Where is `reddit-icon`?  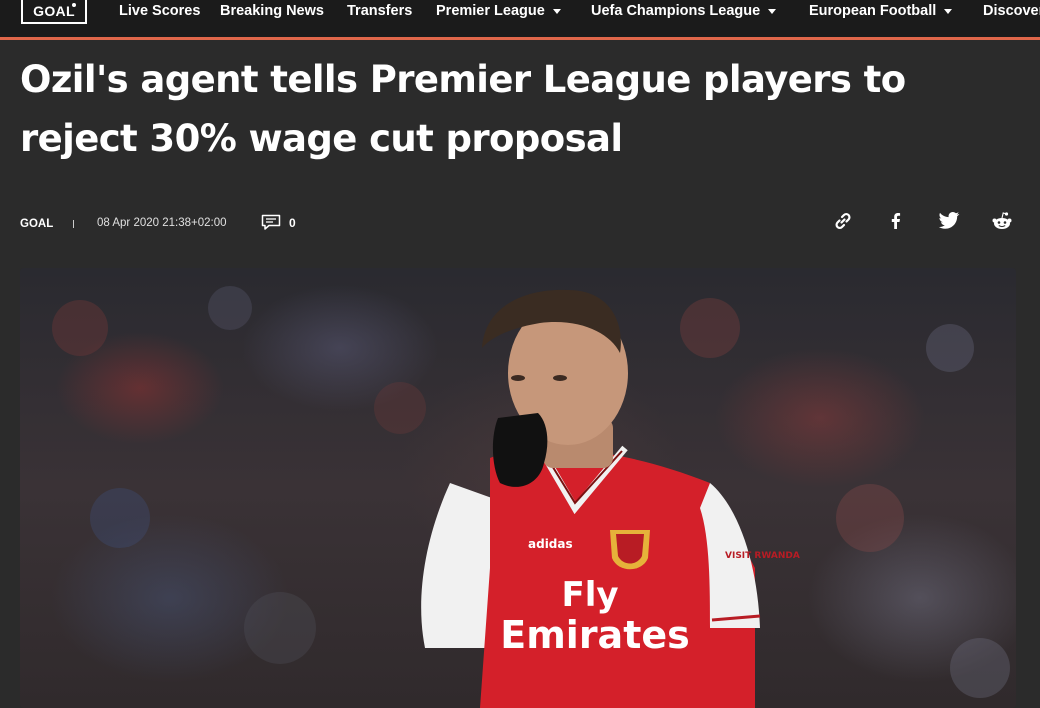 reddit-icon is located at coordinates (1002, 220).